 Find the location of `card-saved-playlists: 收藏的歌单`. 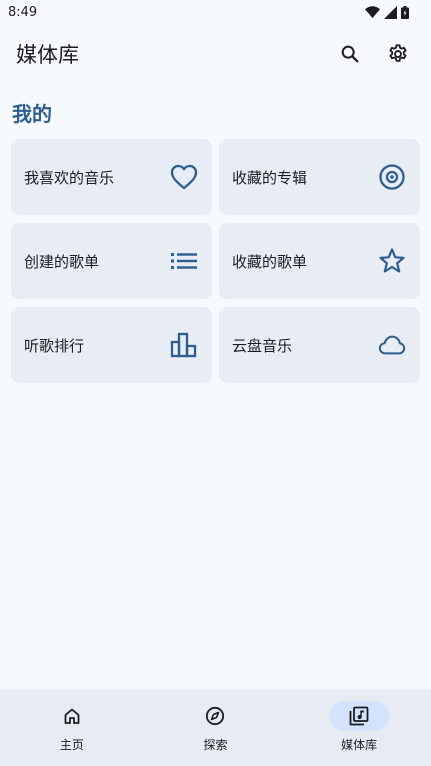

card-saved-playlists: 收藏的歌单 is located at coordinates (319, 261).